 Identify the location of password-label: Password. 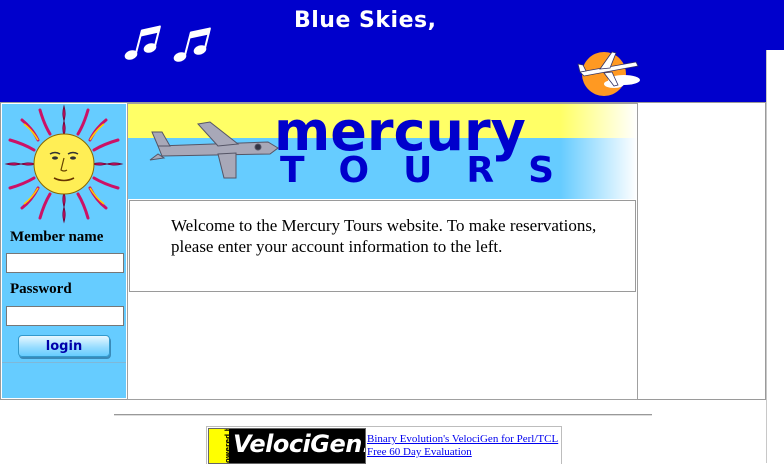
(41, 289).